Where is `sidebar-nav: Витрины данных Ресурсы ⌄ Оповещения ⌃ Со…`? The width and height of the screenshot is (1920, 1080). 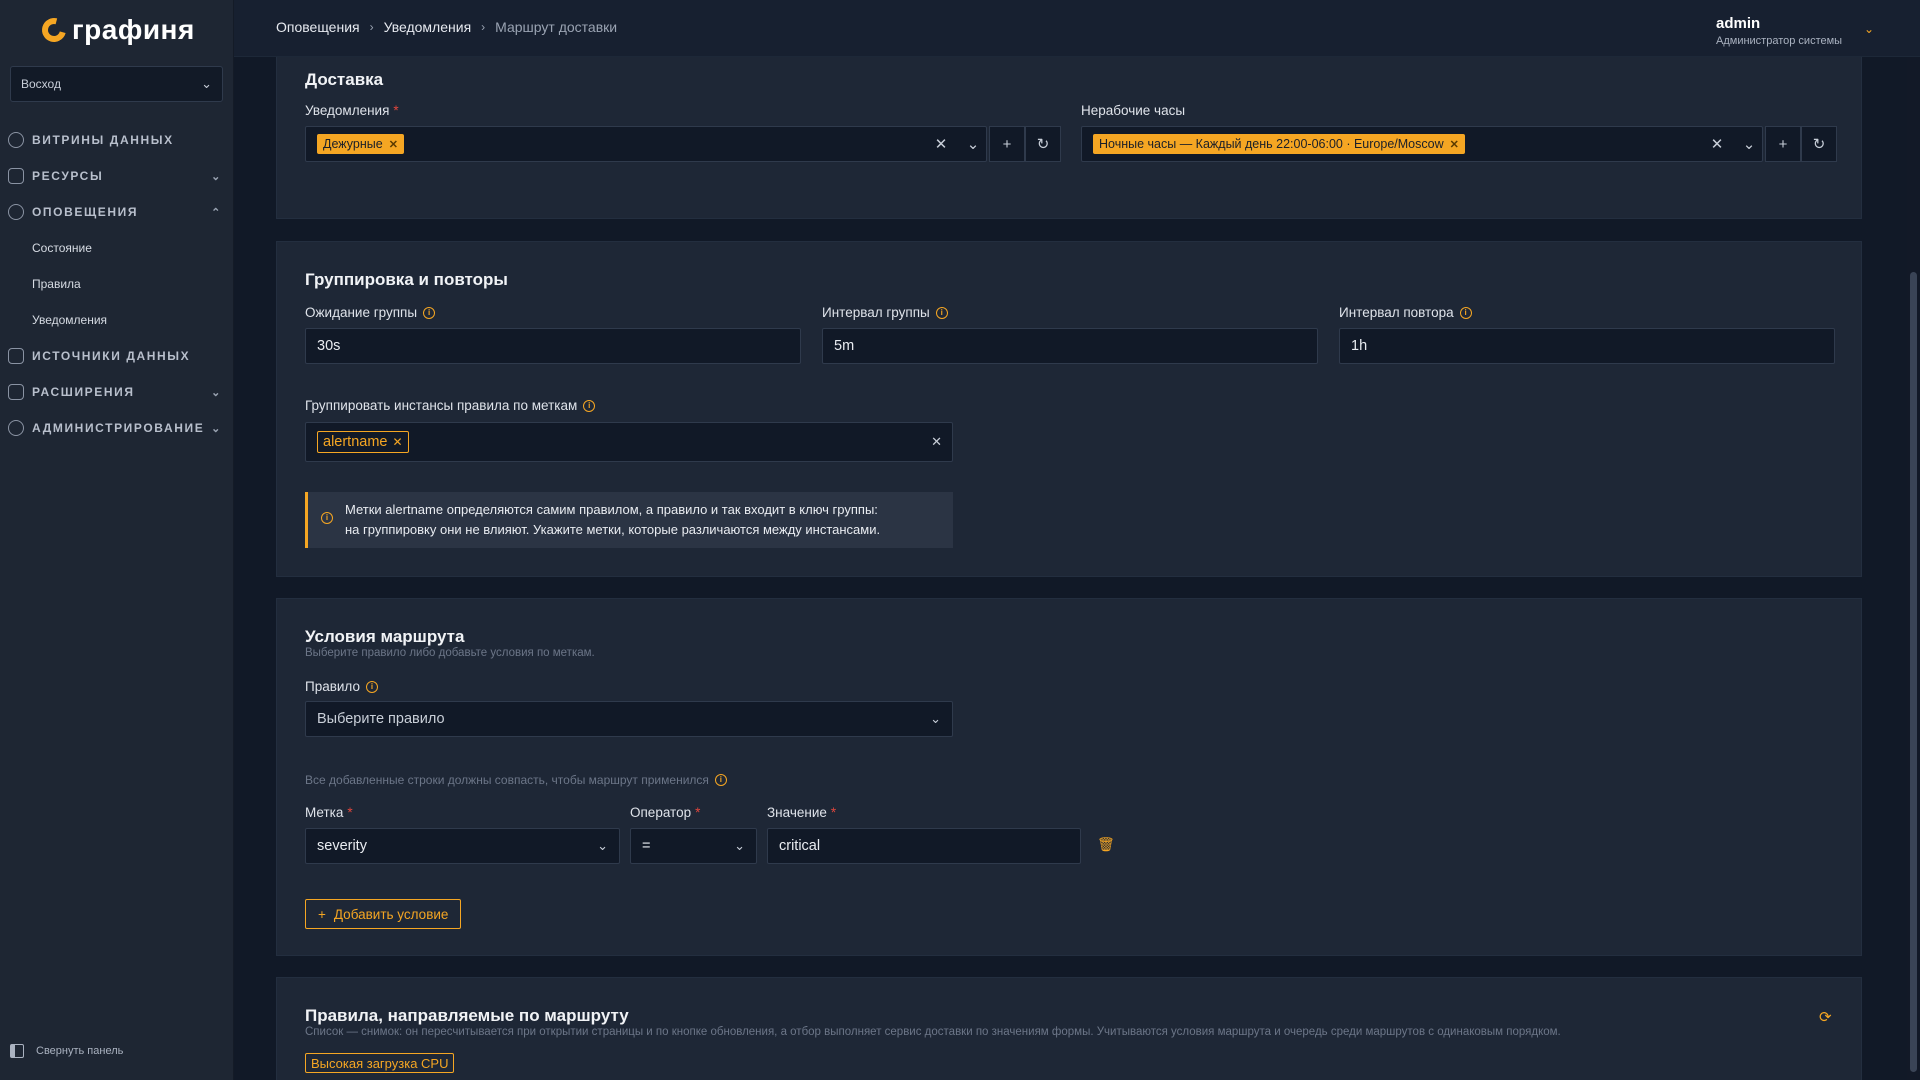 sidebar-nav: Витрины данных Ресурсы ⌄ Оповещения ⌃ Со… is located at coordinates (117, 284).